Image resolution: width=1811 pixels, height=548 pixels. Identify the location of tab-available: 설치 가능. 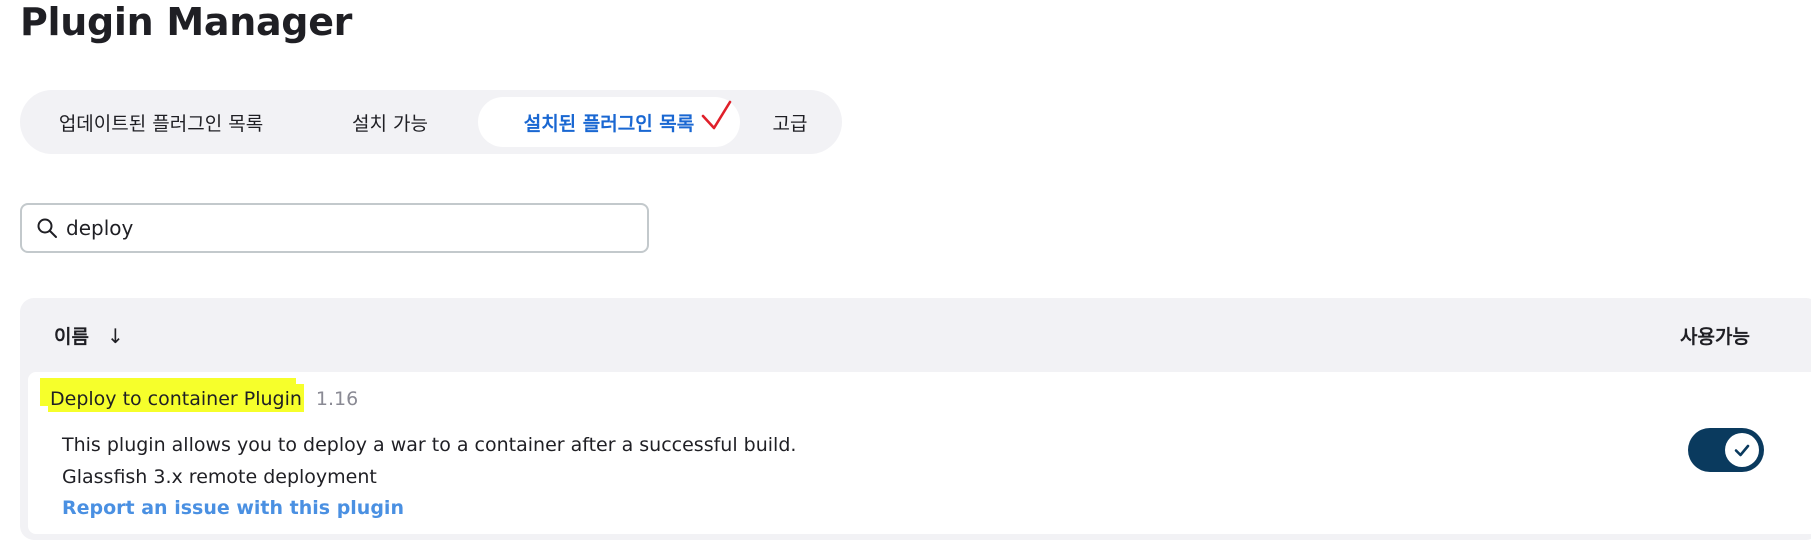
(390, 122).